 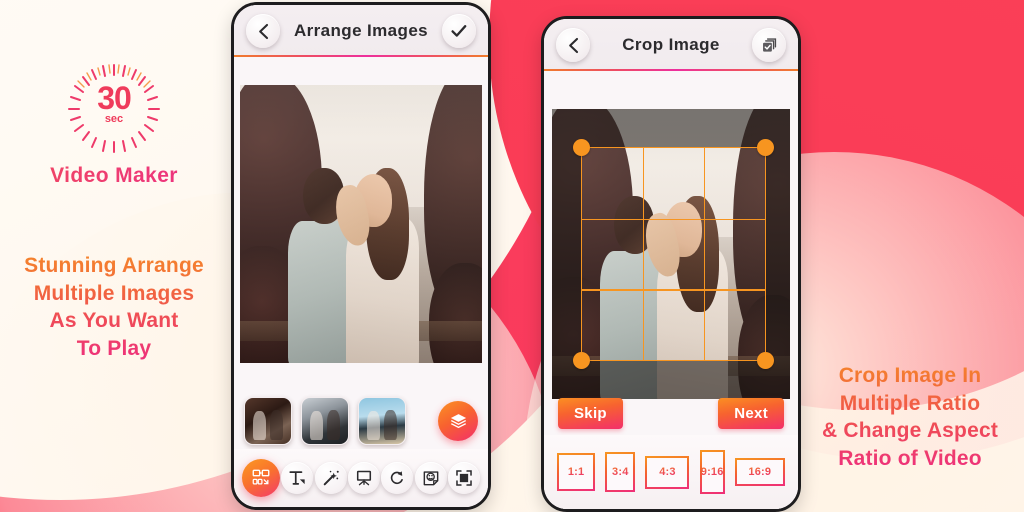 What do you see at coordinates (114, 176) in the screenshot?
I see `logo-wordmark: Video Maker` at bounding box center [114, 176].